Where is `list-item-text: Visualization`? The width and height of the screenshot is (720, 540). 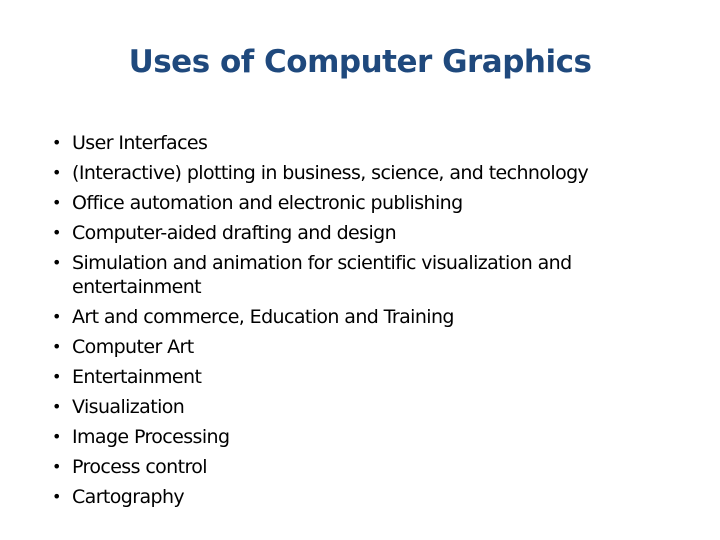 list-item-text: Visualization is located at coordinates (128, 407).